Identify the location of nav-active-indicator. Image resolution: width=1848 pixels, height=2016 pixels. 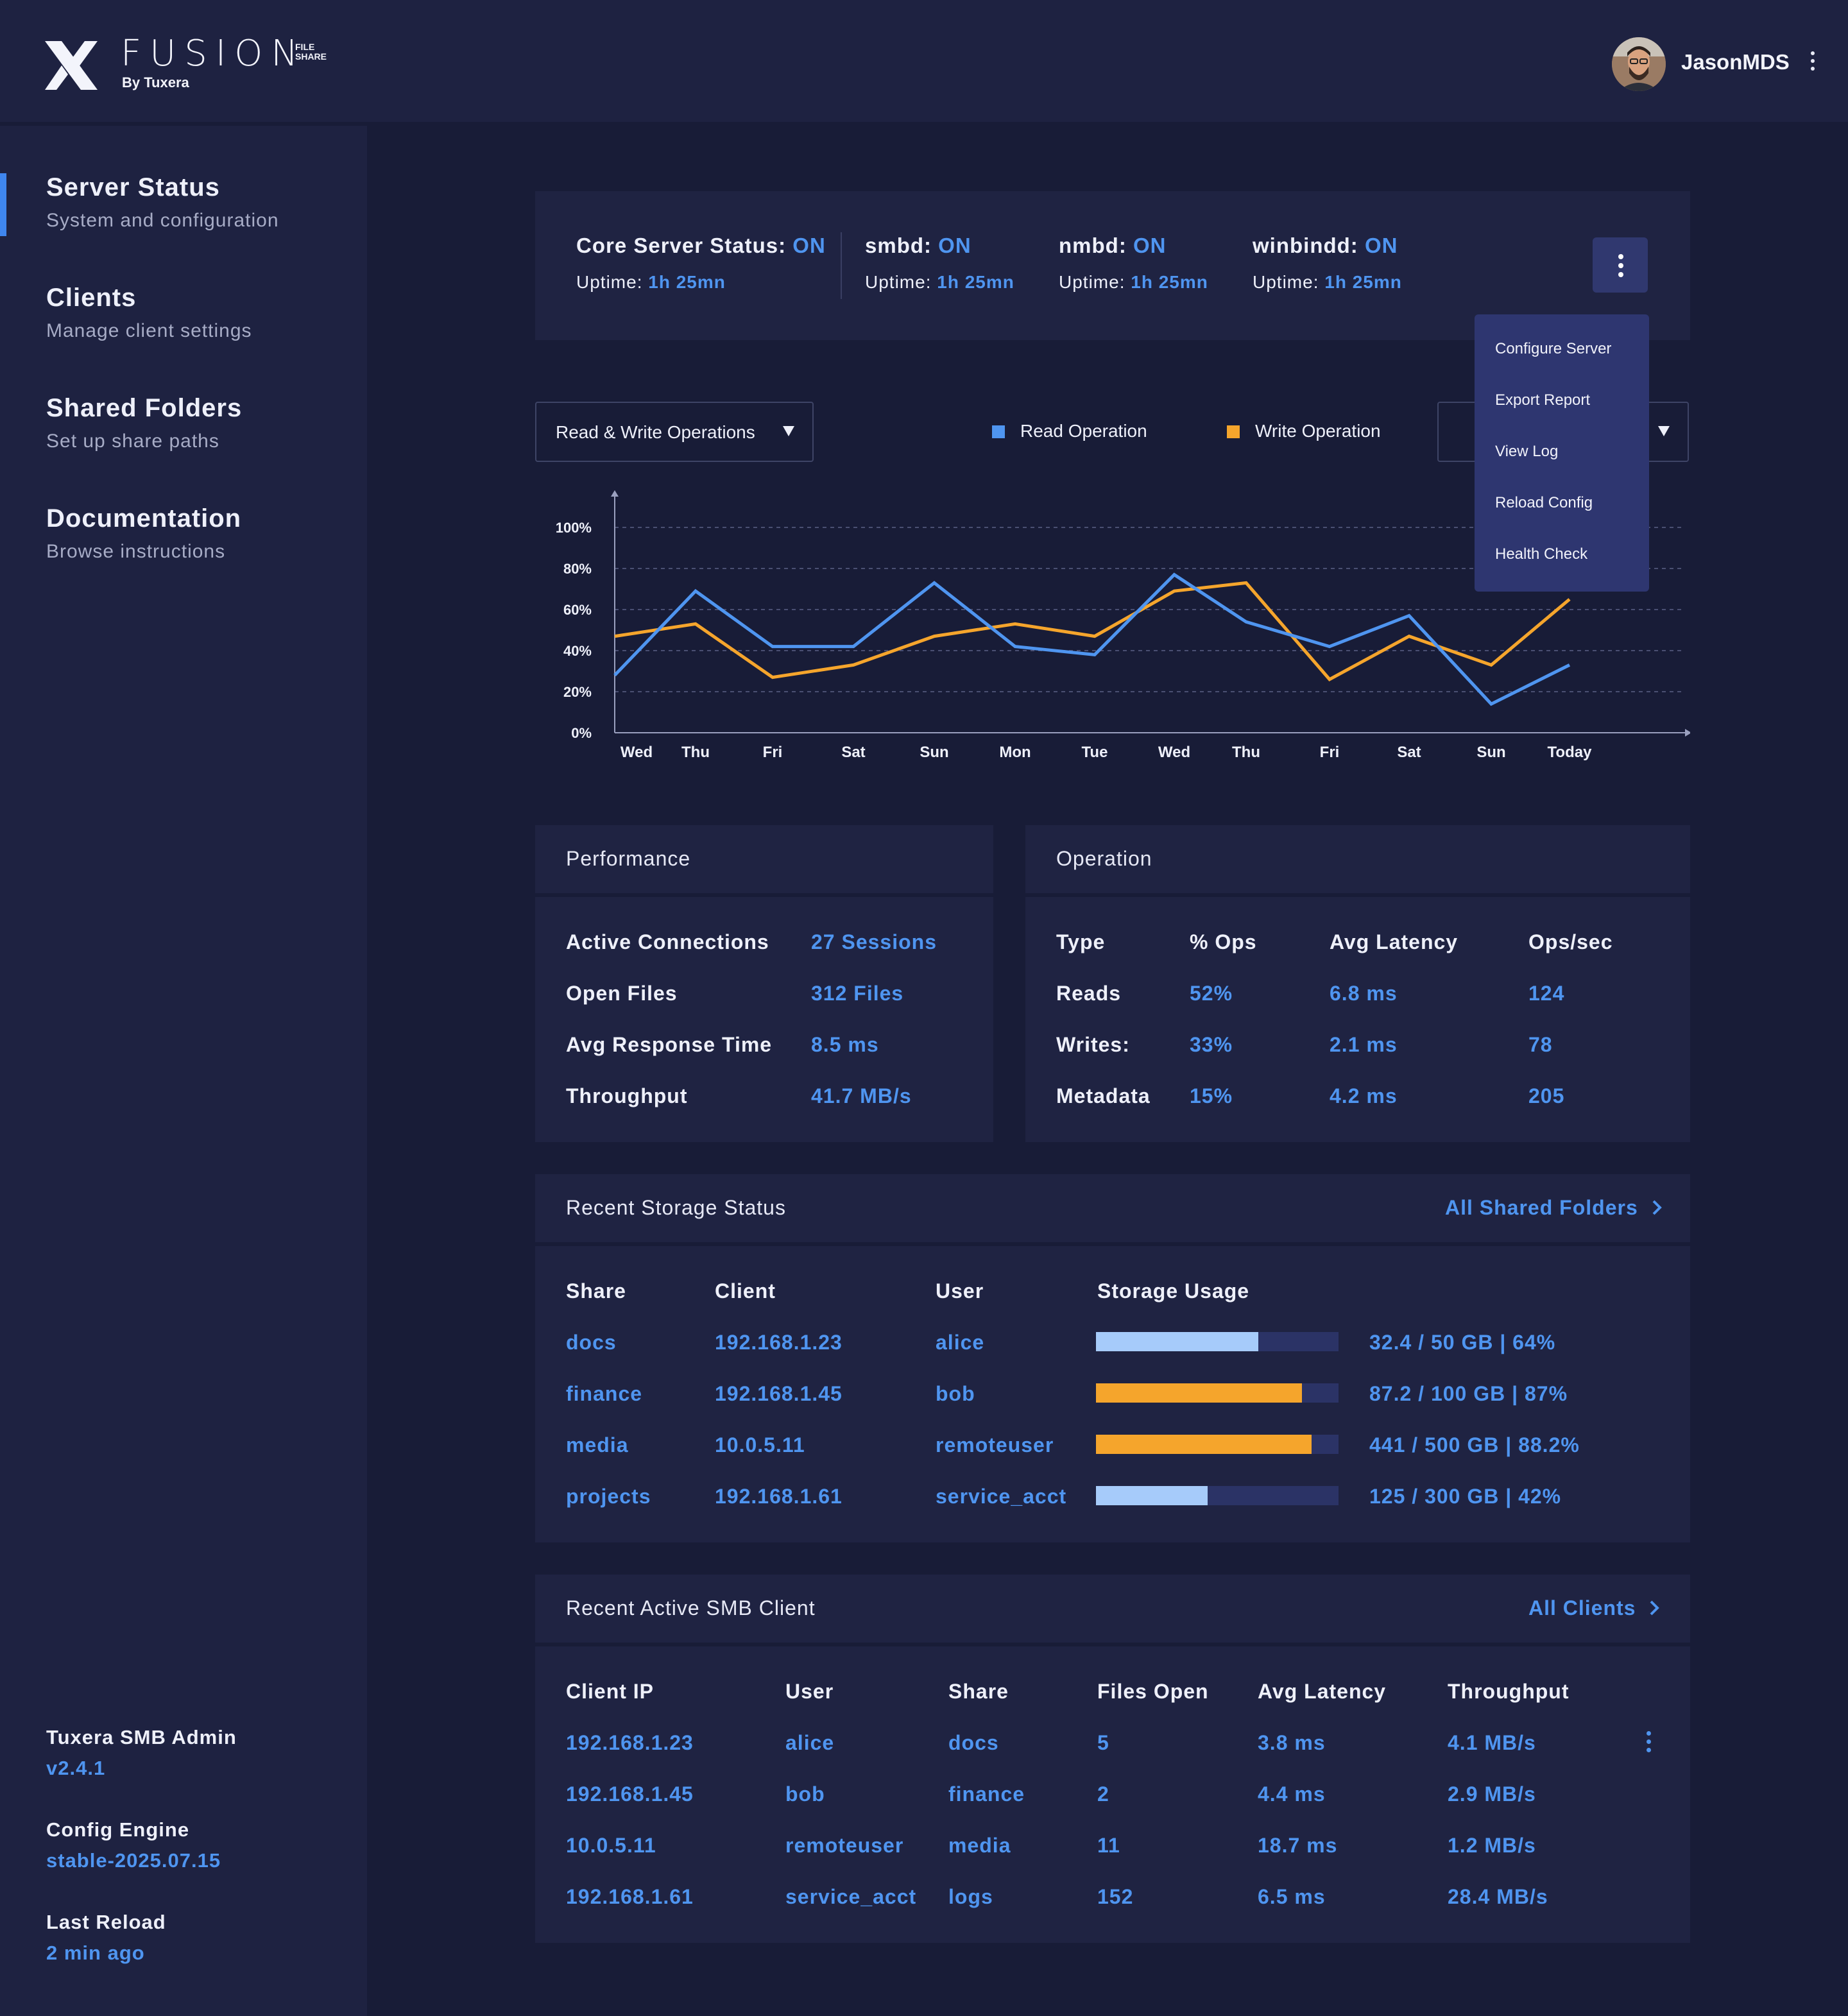
(3, 204).